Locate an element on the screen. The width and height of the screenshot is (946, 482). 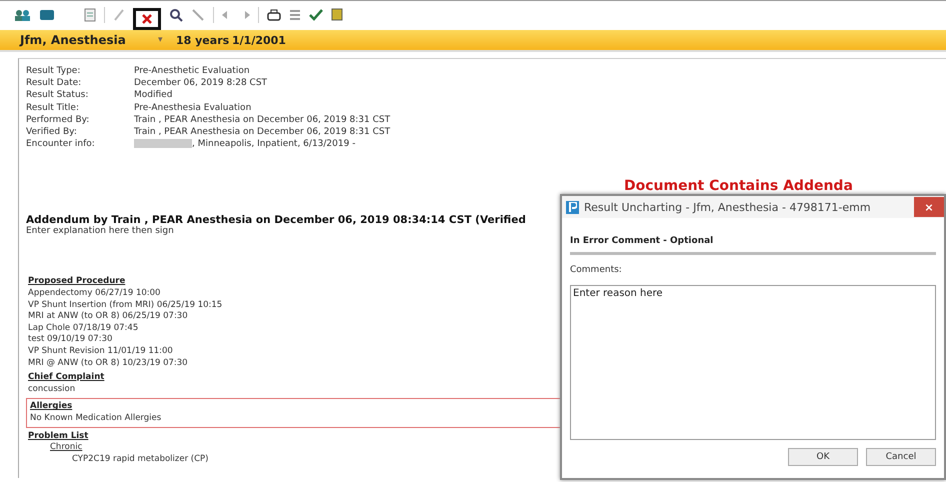
comments-label: Comments: is located at coordinates (596, 270).